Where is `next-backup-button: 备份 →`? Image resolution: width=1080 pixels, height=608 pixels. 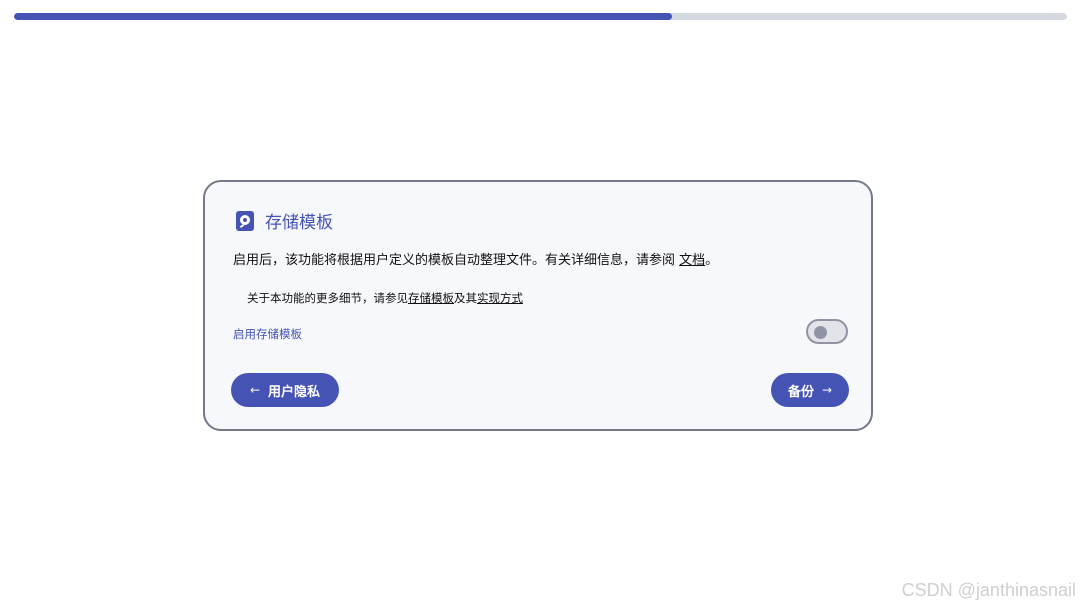 next-backup-button: 备份 → is located at coordinates (810, 390).